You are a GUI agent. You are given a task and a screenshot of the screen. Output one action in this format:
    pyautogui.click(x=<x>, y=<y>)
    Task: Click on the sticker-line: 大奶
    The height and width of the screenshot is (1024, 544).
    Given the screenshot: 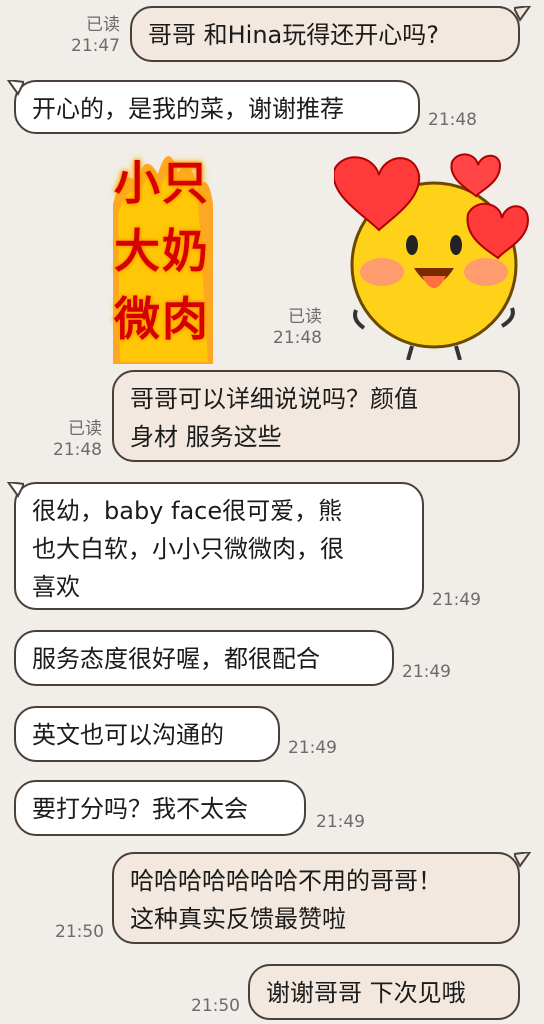 What is the action you would take?
    pyautogui.click(x=162, y=251)
    